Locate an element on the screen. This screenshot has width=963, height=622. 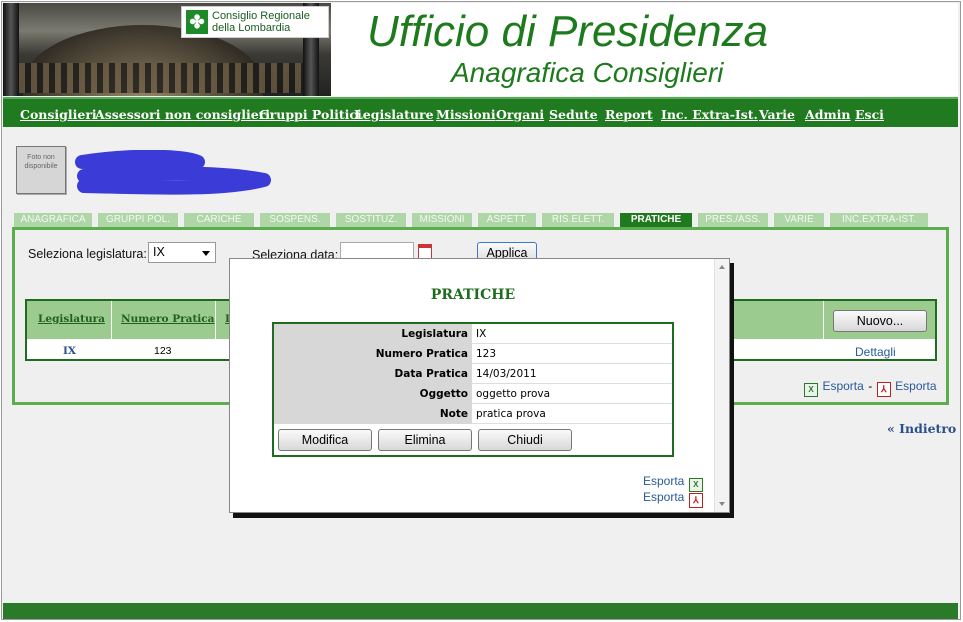
menu-consiglieri: Consiglieri is located at coordinates (58, 114).